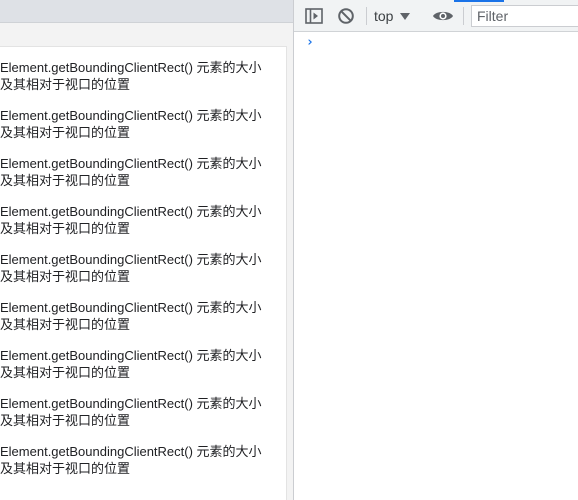  Describe the element at coordinates (479, 1) in the screenshot. I see `active-tab-indicator` at that location.